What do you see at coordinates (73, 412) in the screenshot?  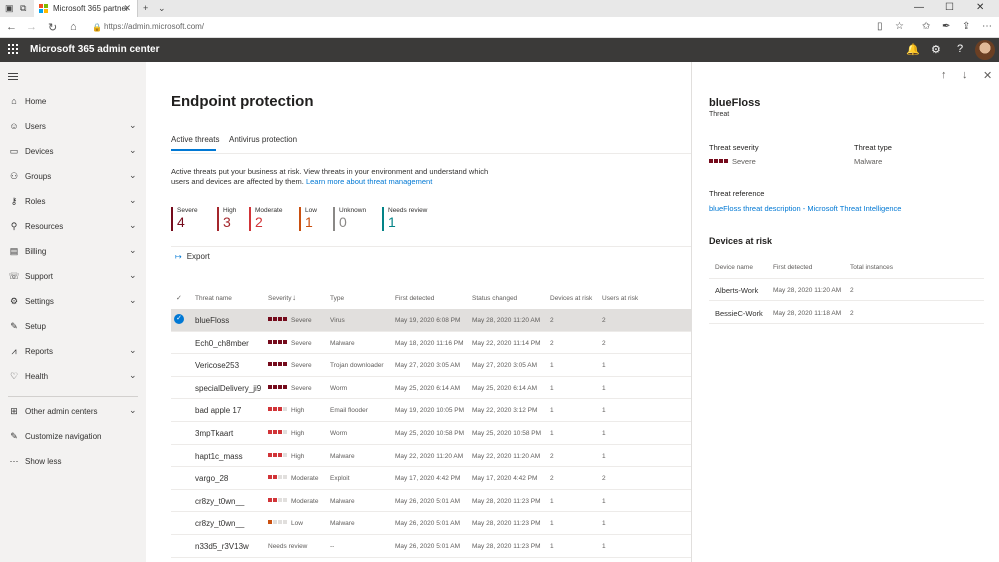 I see `nav-item-other-admin-centers: ⊞ Other admin centers ⌄` at bounding box center [73, 412].